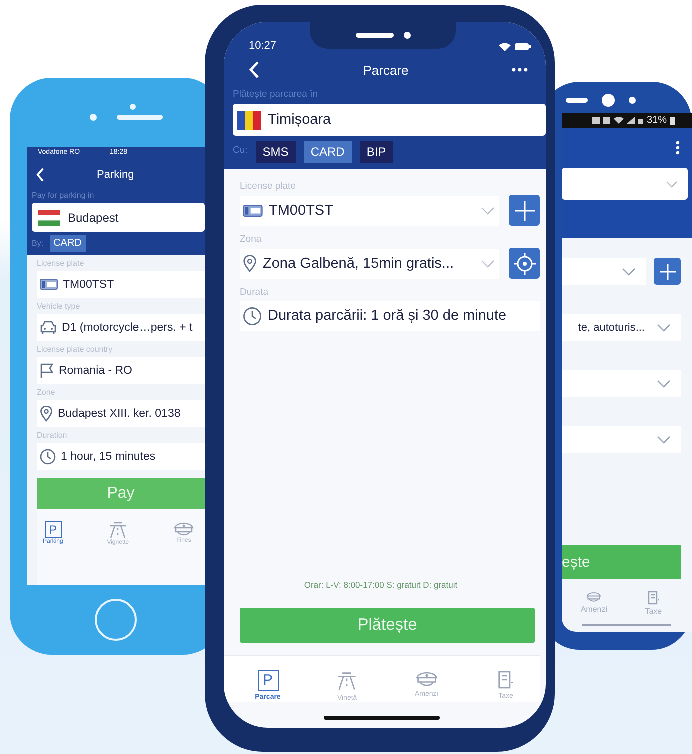 The image size is (692, 754). I want to click on field-value: Budapest XIII. ker. 0138, so click(119, 414).